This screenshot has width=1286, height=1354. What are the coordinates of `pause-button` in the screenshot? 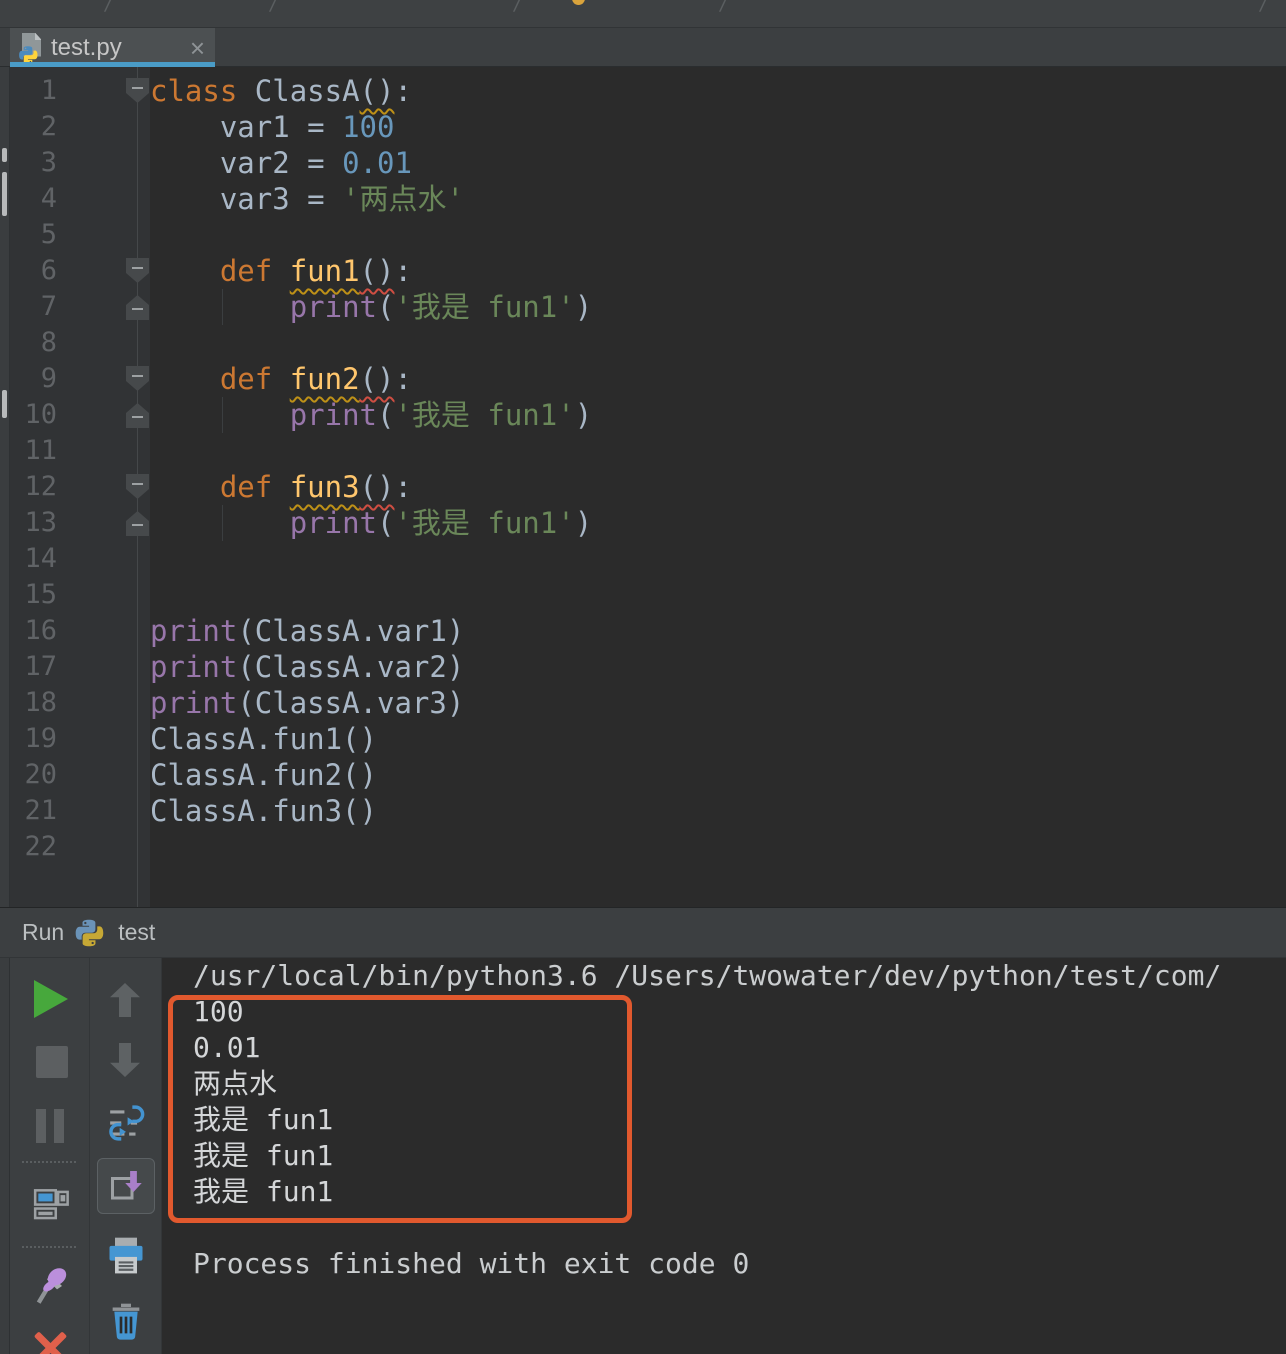 It's located at (50, 1126).